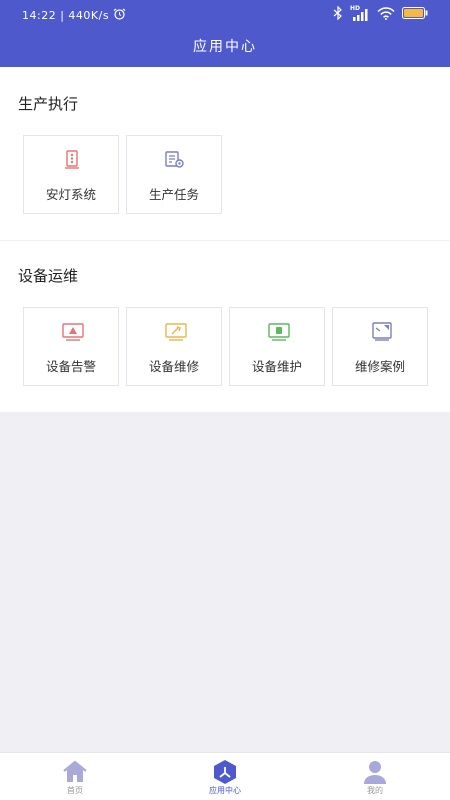  I want to click on tab-profile-label: 我的, so click(375, 790).